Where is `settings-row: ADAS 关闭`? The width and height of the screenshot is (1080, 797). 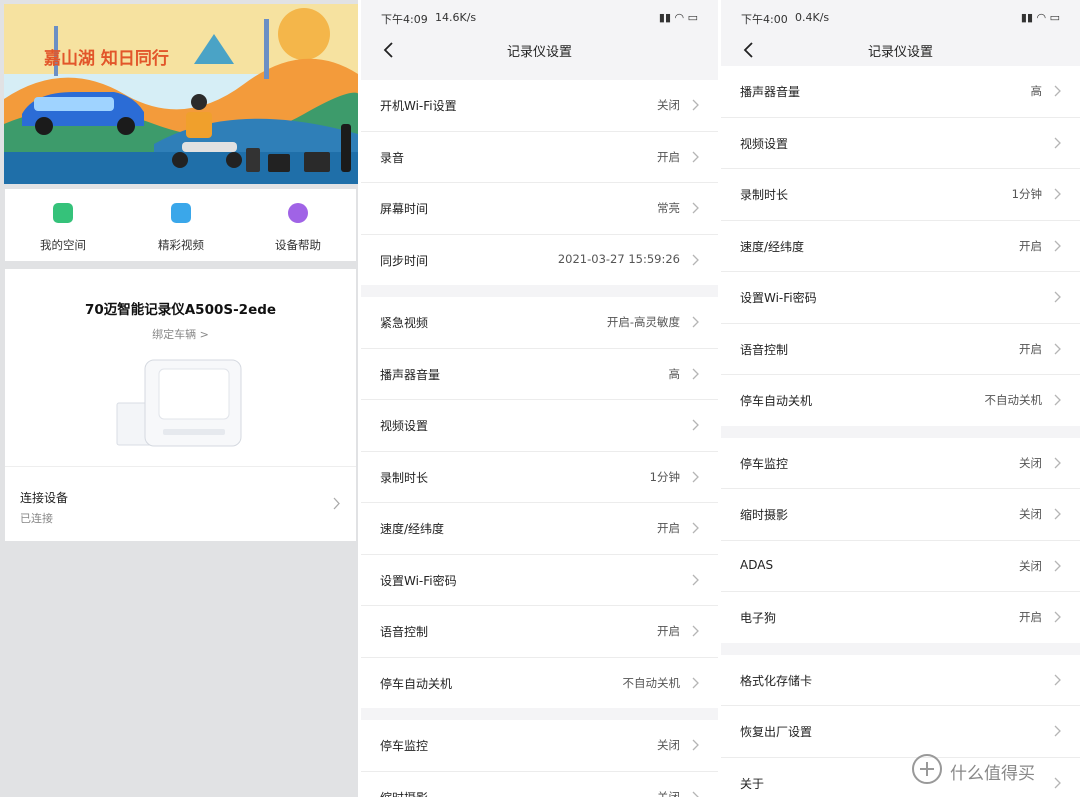
settings-row: ADAS 关闭 is located at coordinates (900, 566).